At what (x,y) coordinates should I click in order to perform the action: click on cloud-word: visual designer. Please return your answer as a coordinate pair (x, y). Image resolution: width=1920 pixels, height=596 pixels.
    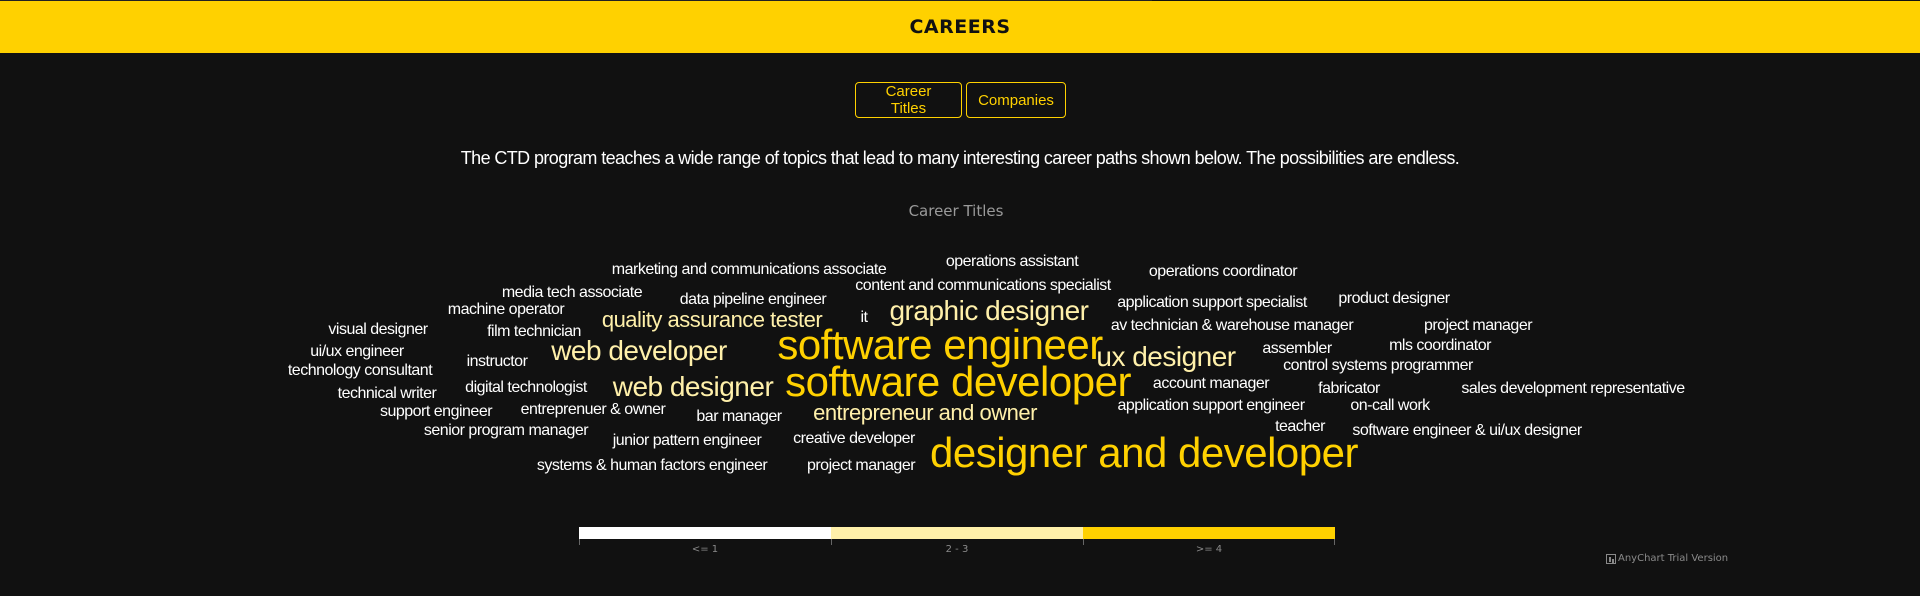
    Looking at the image, I should click on (378, 330).